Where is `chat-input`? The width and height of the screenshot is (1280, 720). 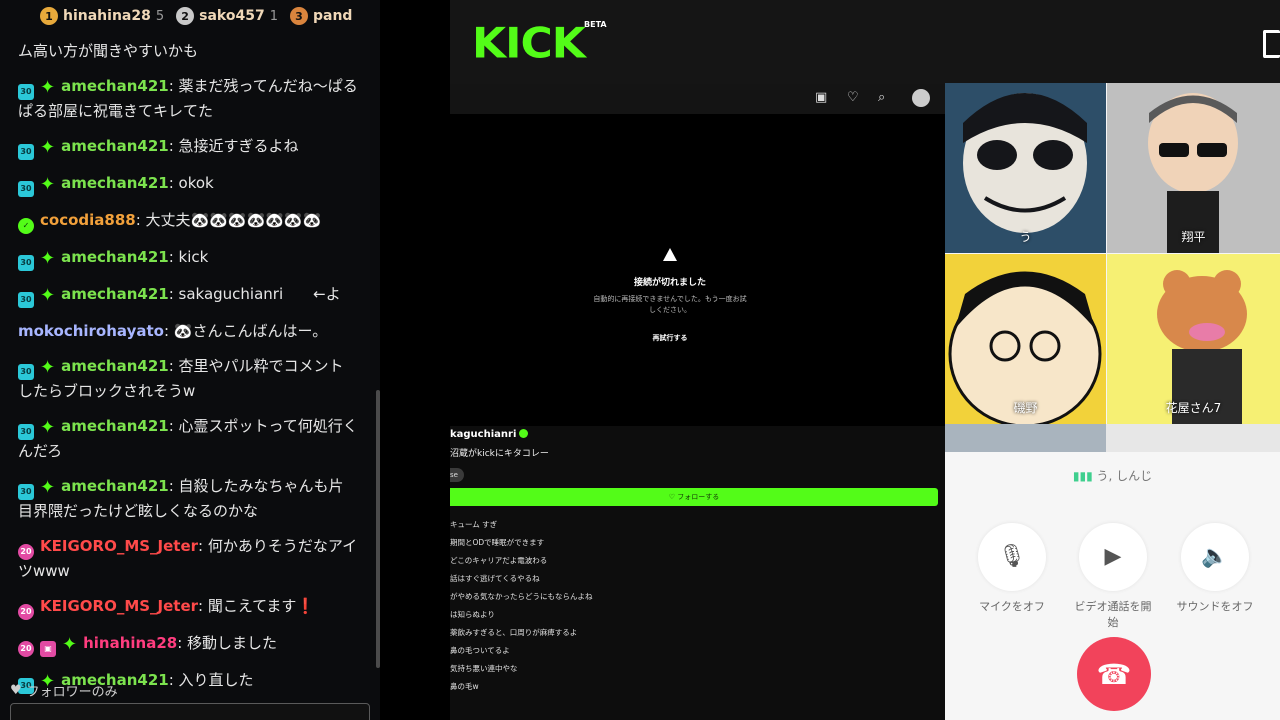
chat-input is located at coordinates (190, 711).